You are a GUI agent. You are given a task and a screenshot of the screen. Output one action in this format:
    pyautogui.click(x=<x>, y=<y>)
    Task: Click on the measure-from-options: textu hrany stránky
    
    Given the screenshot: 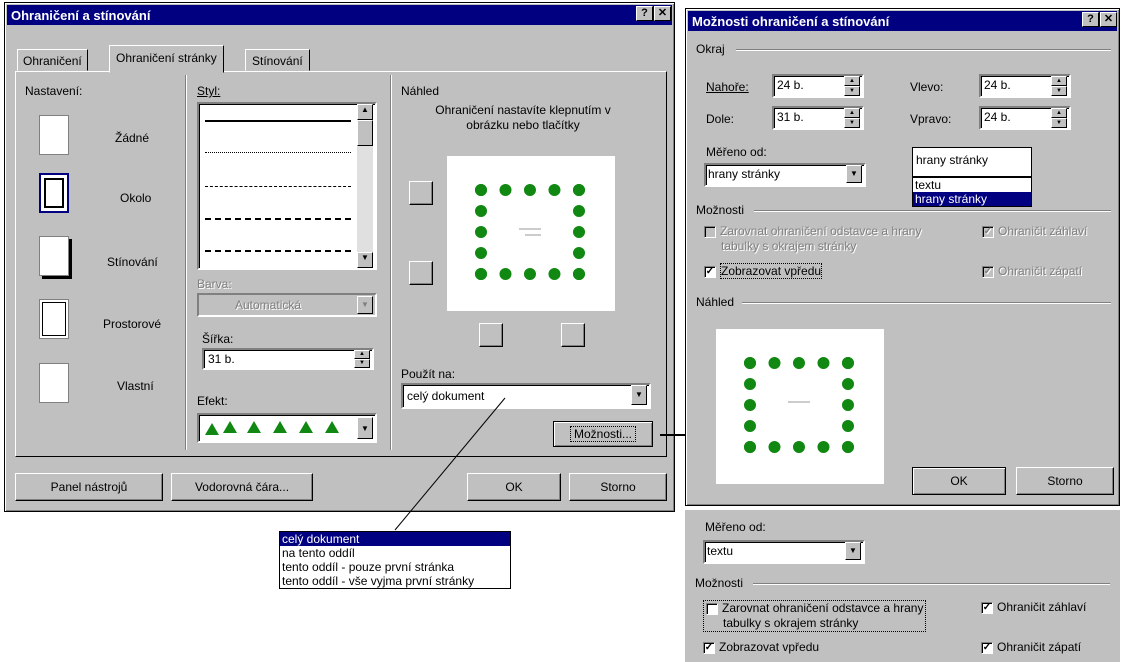 What is the action you would take?
    pyautogui.click(x=972, y=192)
    